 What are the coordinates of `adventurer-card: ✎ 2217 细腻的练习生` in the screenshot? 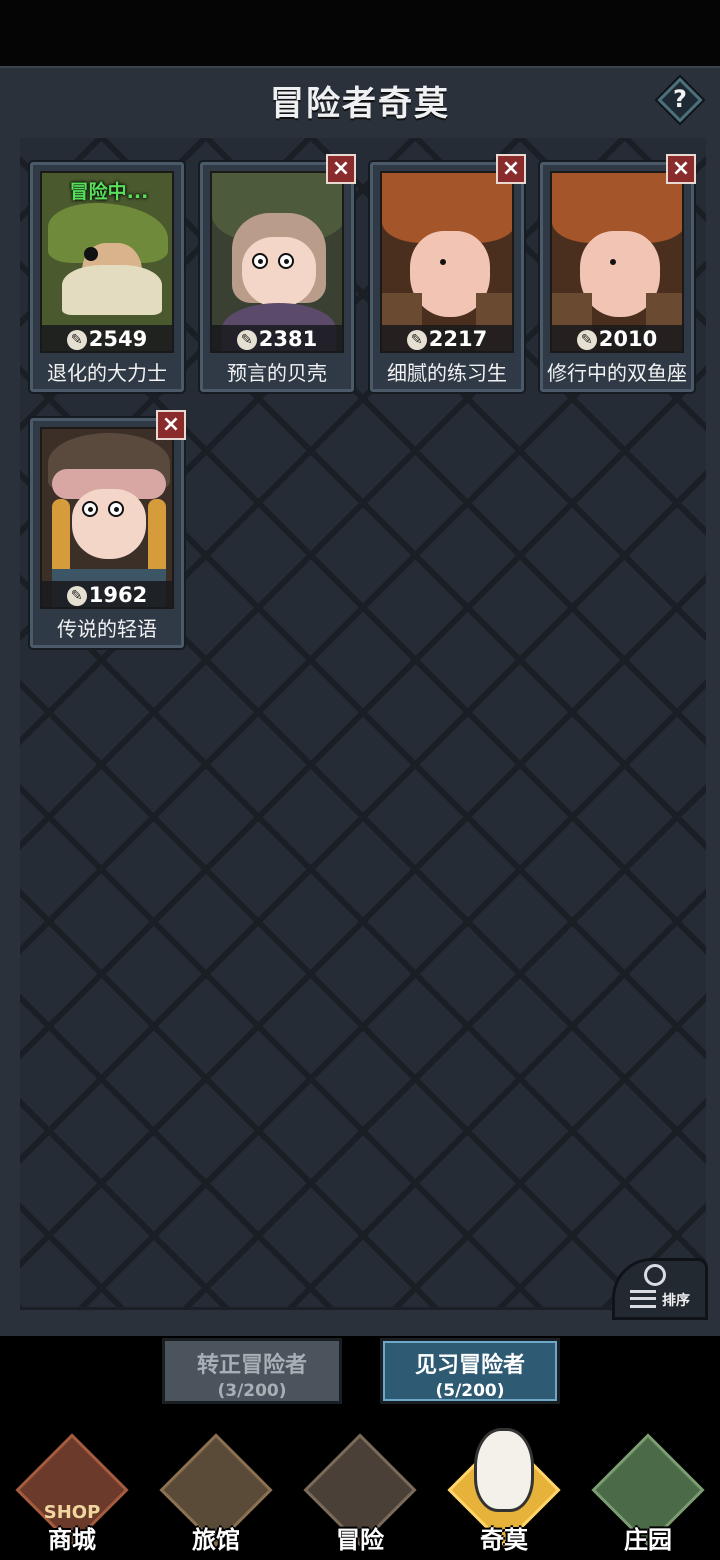 It's located at (447, 277).